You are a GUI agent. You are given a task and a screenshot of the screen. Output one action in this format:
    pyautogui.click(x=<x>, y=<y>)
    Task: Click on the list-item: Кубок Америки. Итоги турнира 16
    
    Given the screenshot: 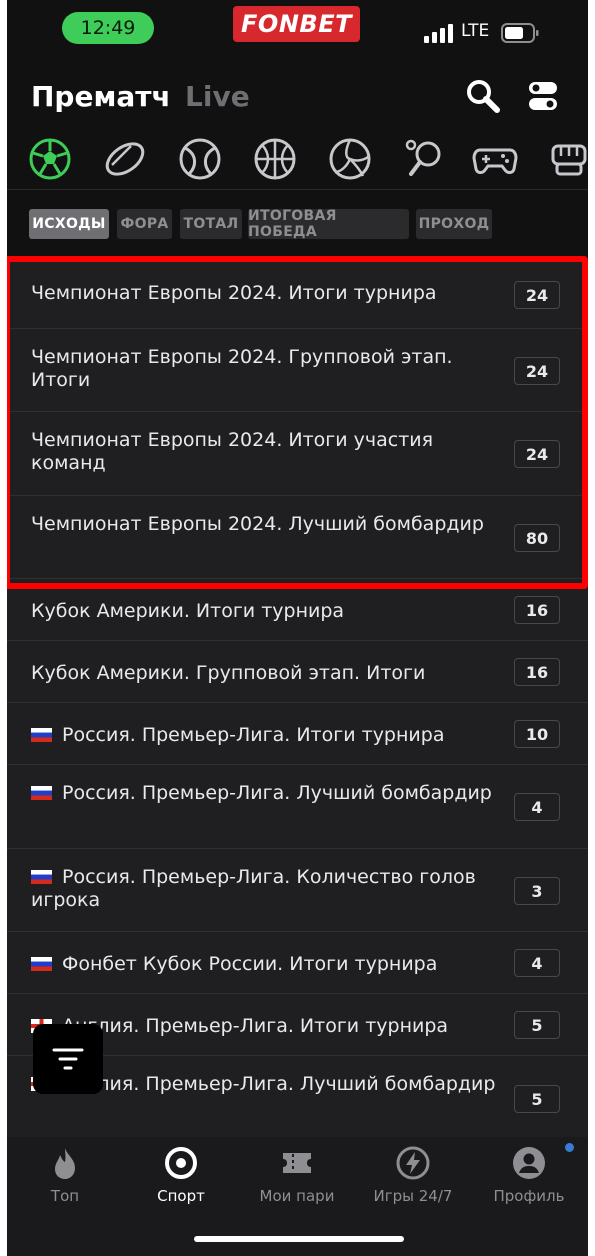 What is the action you would take?
    pyautogui.click(x=297, y=609)
    